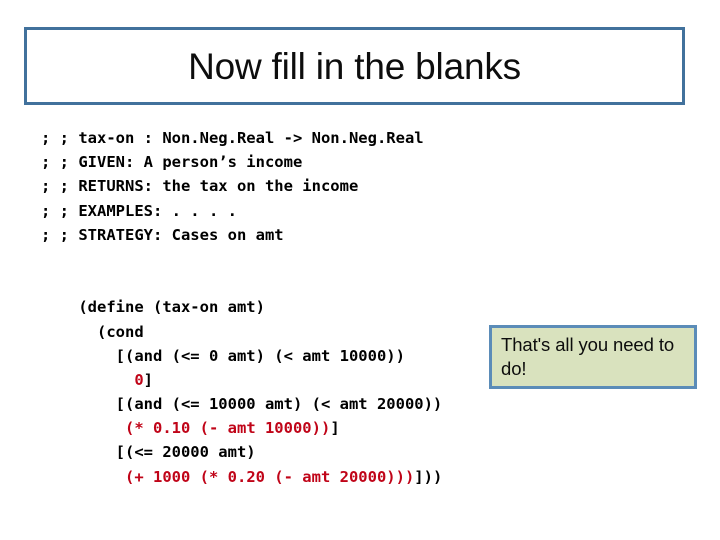 The height and width of the screenshot is (540, 720). I want to click on page-title: Now fill in the blanks, so click(354, 66).